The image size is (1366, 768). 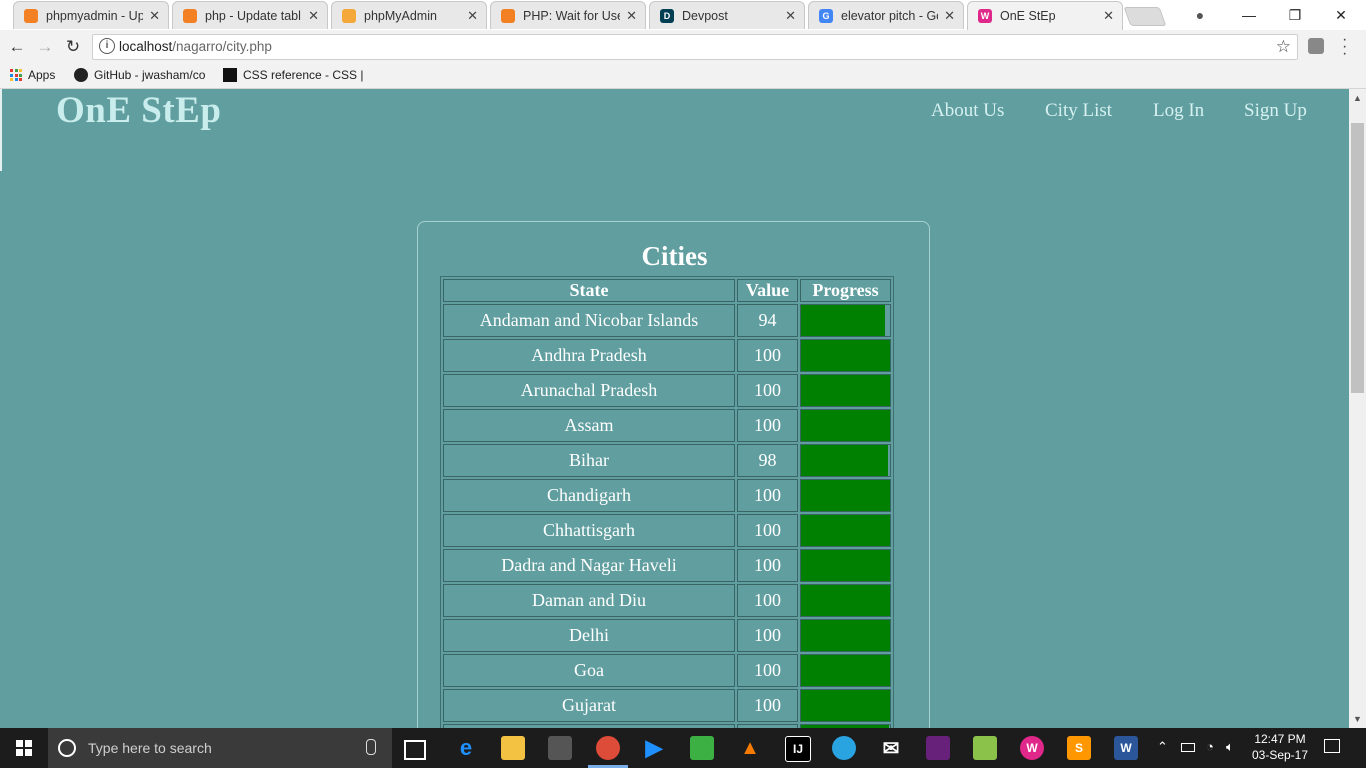 I want to click on visual-studio-icon, so click(x=938, y=748).